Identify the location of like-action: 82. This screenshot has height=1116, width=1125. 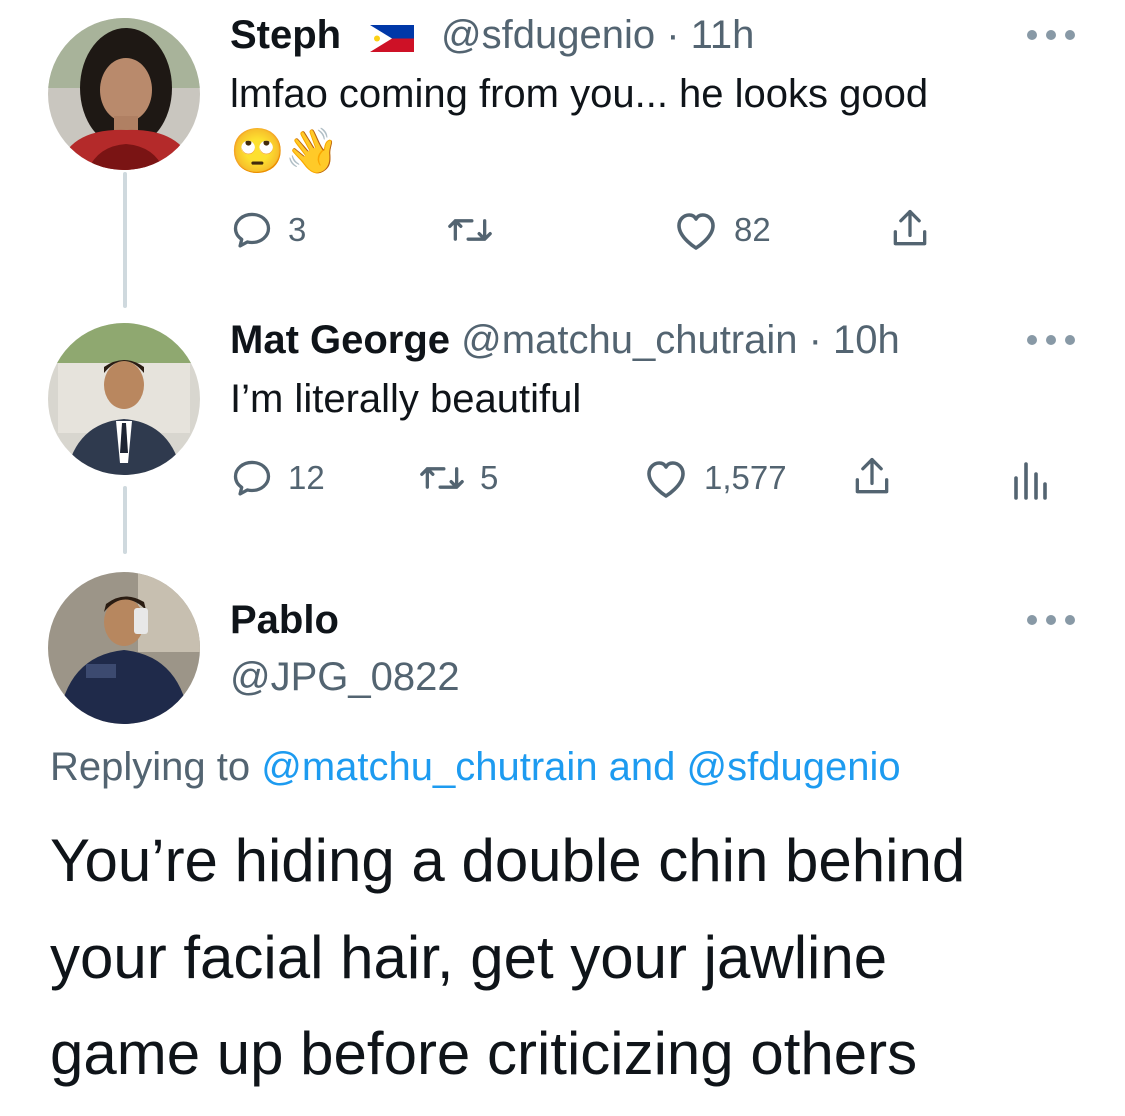
(721, 230).